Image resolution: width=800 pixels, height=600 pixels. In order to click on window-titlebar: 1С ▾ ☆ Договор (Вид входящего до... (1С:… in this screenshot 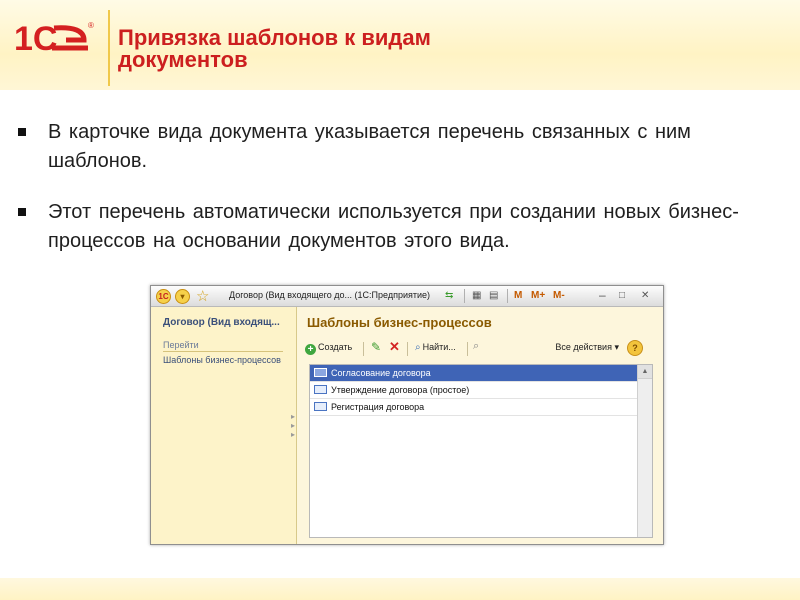, I will do `click(407, 296)`.